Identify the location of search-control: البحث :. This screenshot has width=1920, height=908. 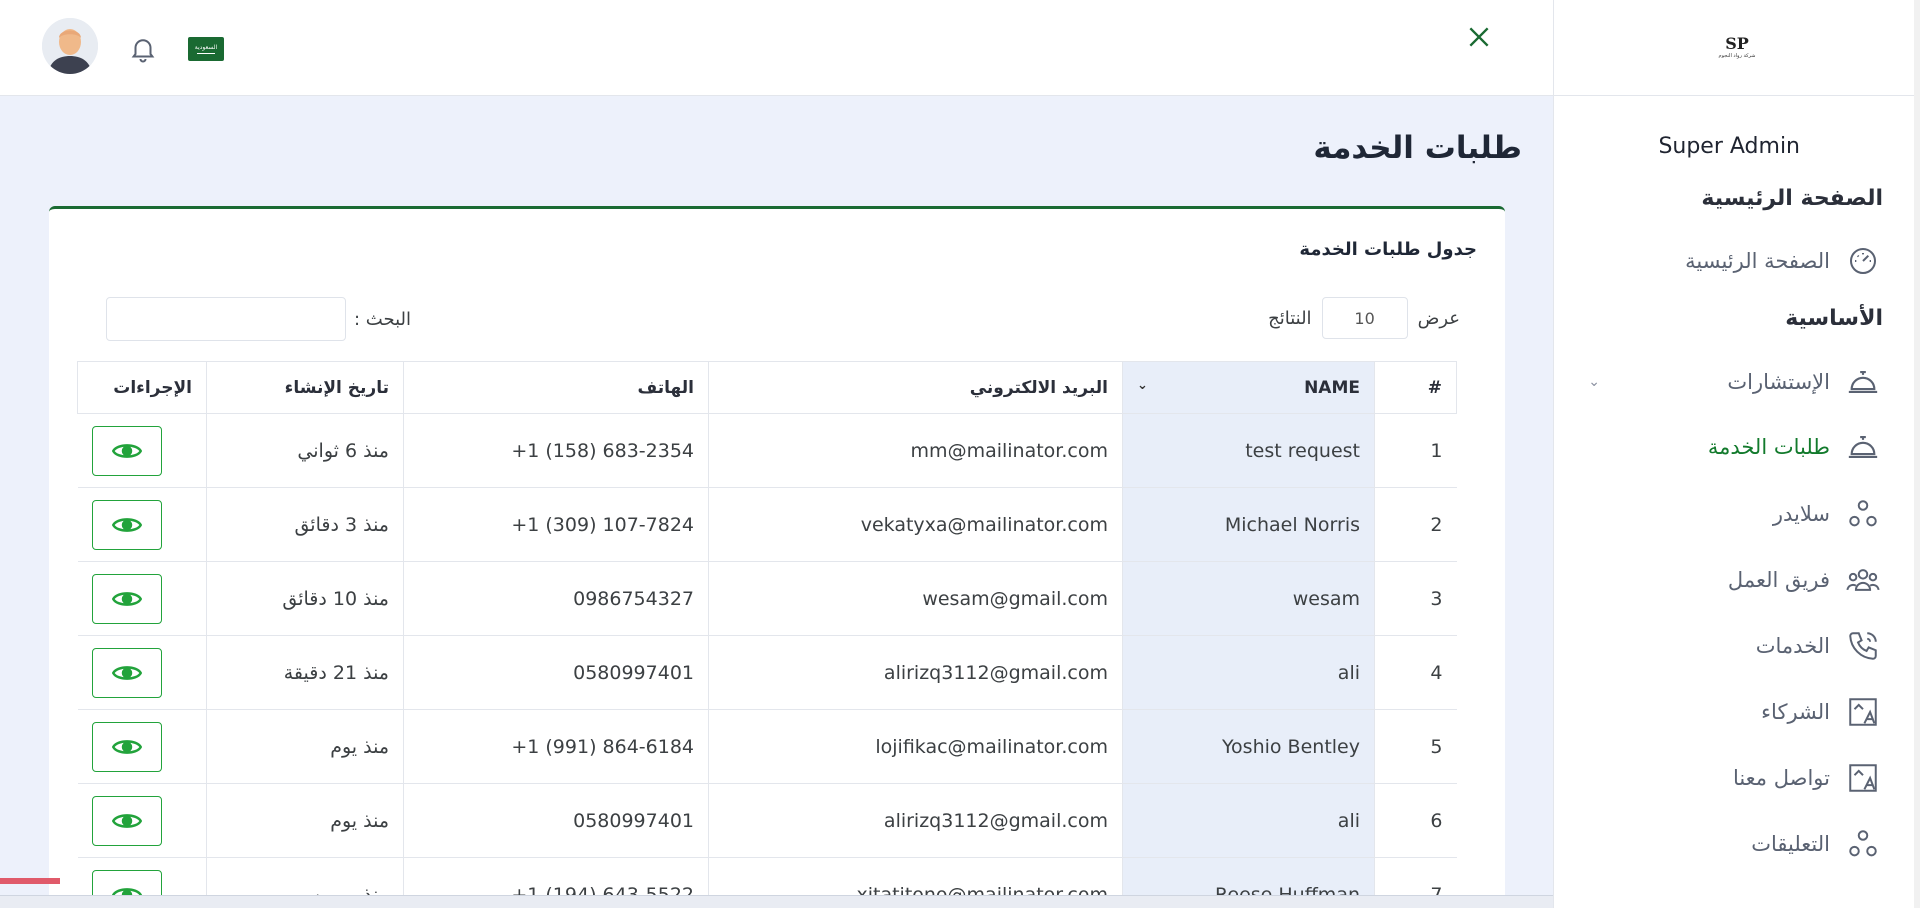
(258, 319).